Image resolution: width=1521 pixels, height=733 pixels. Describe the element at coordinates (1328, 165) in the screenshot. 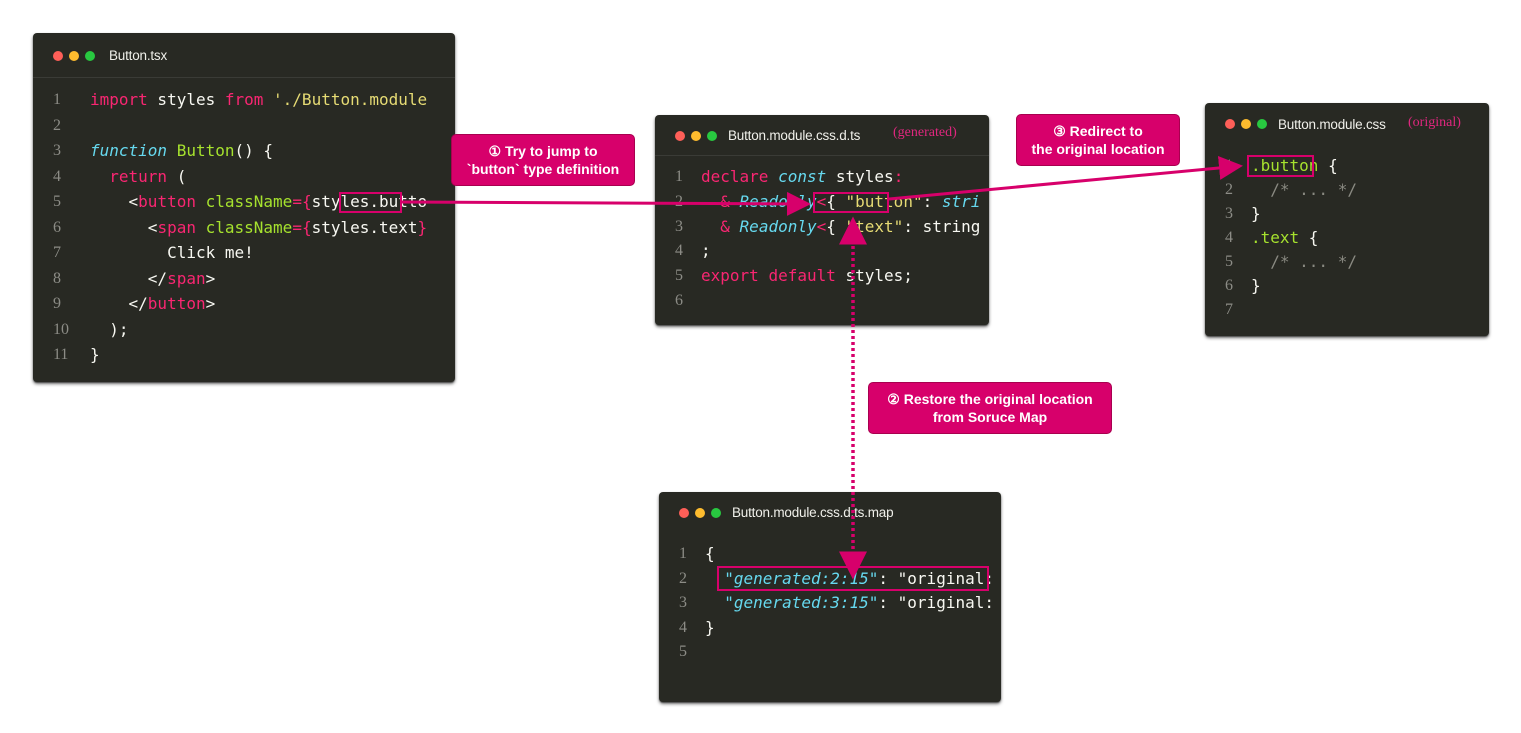

I see `code-token: {` at that location.